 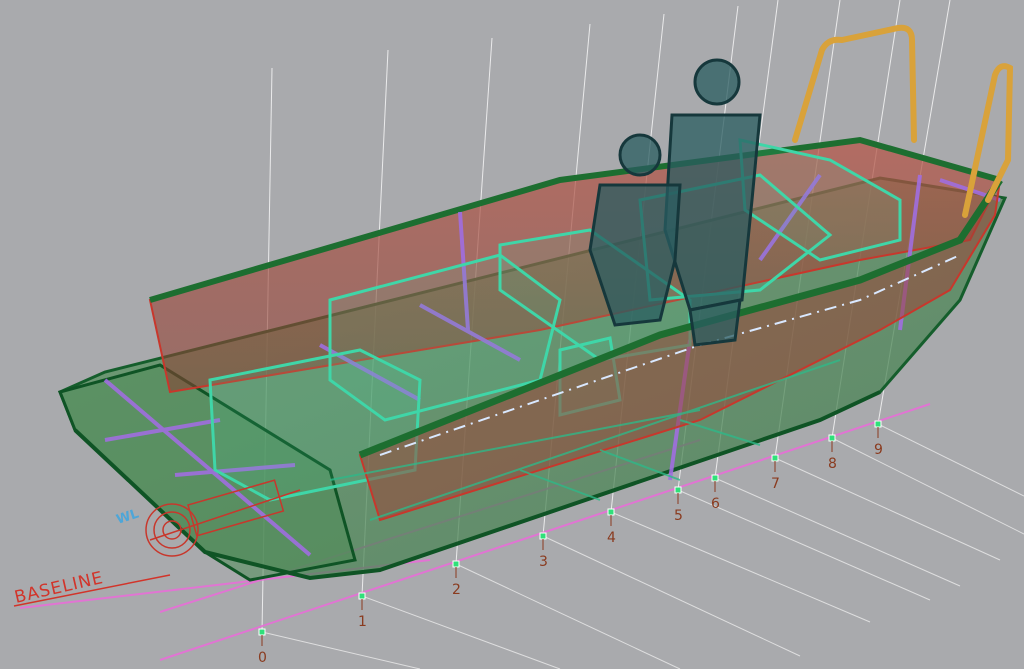 What do you see at coordinates (878, 439) in the screenshot?
I see `station-marker-icon: 9` at bounding box center [878, 439].